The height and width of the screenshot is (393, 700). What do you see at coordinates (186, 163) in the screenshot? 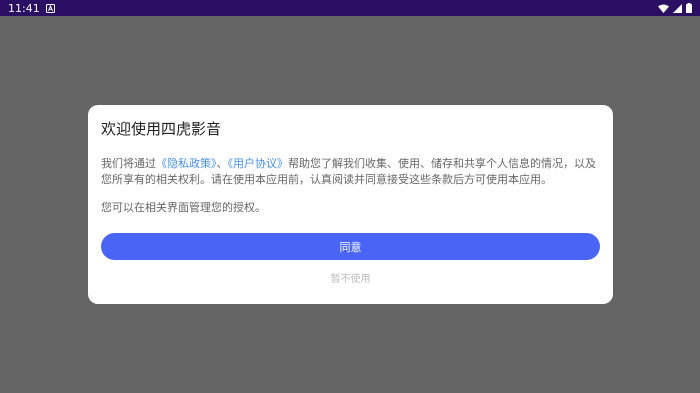
I see `privacy-policy-link: 《隐私政策》` at bounding box center [186, 163].